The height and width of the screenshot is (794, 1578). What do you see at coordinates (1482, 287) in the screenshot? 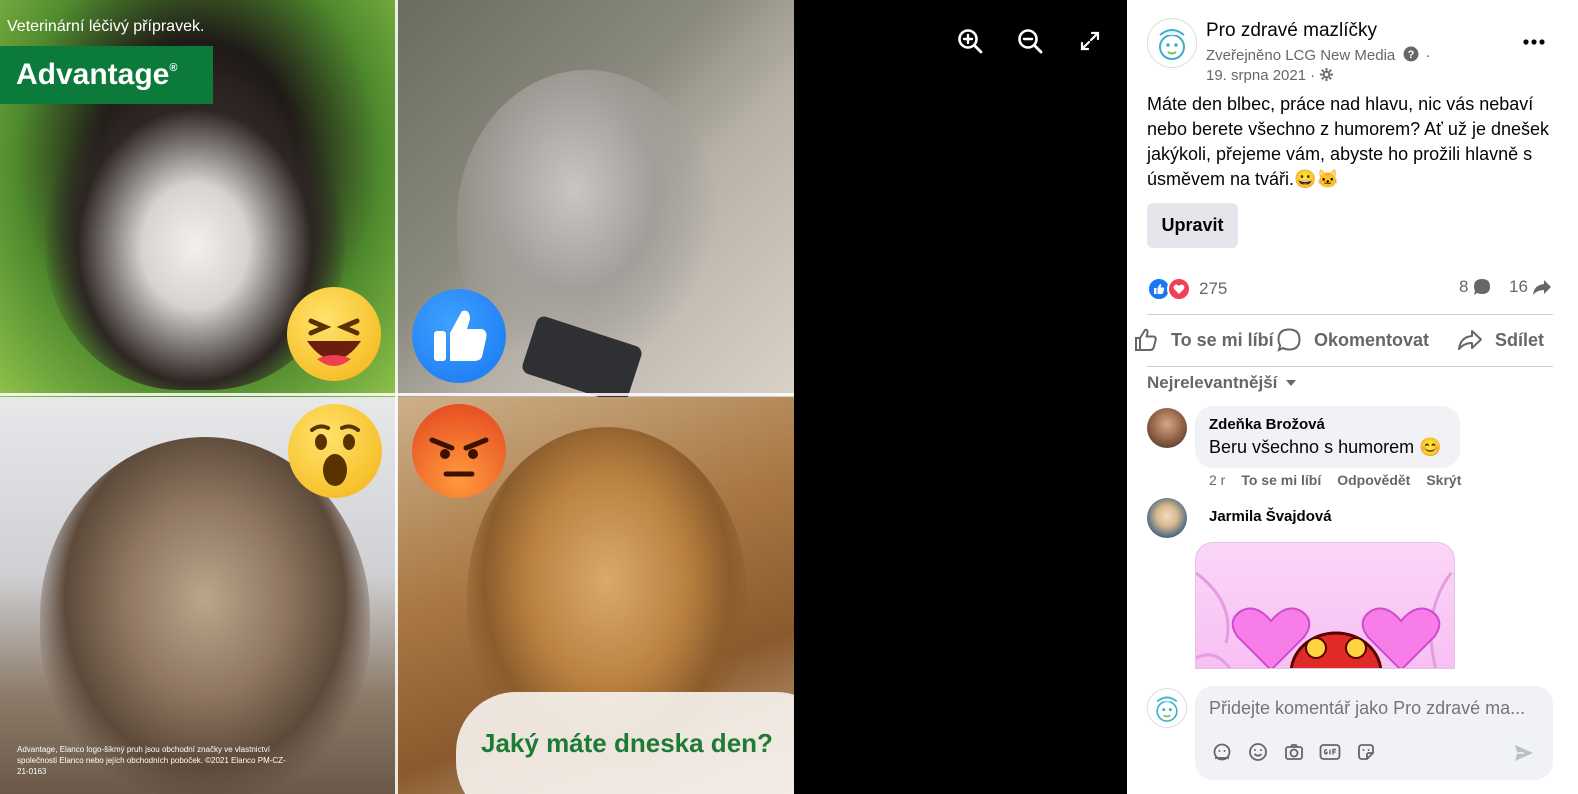
I see `comment-bubble-icon` at bounding box center [1482, 287].